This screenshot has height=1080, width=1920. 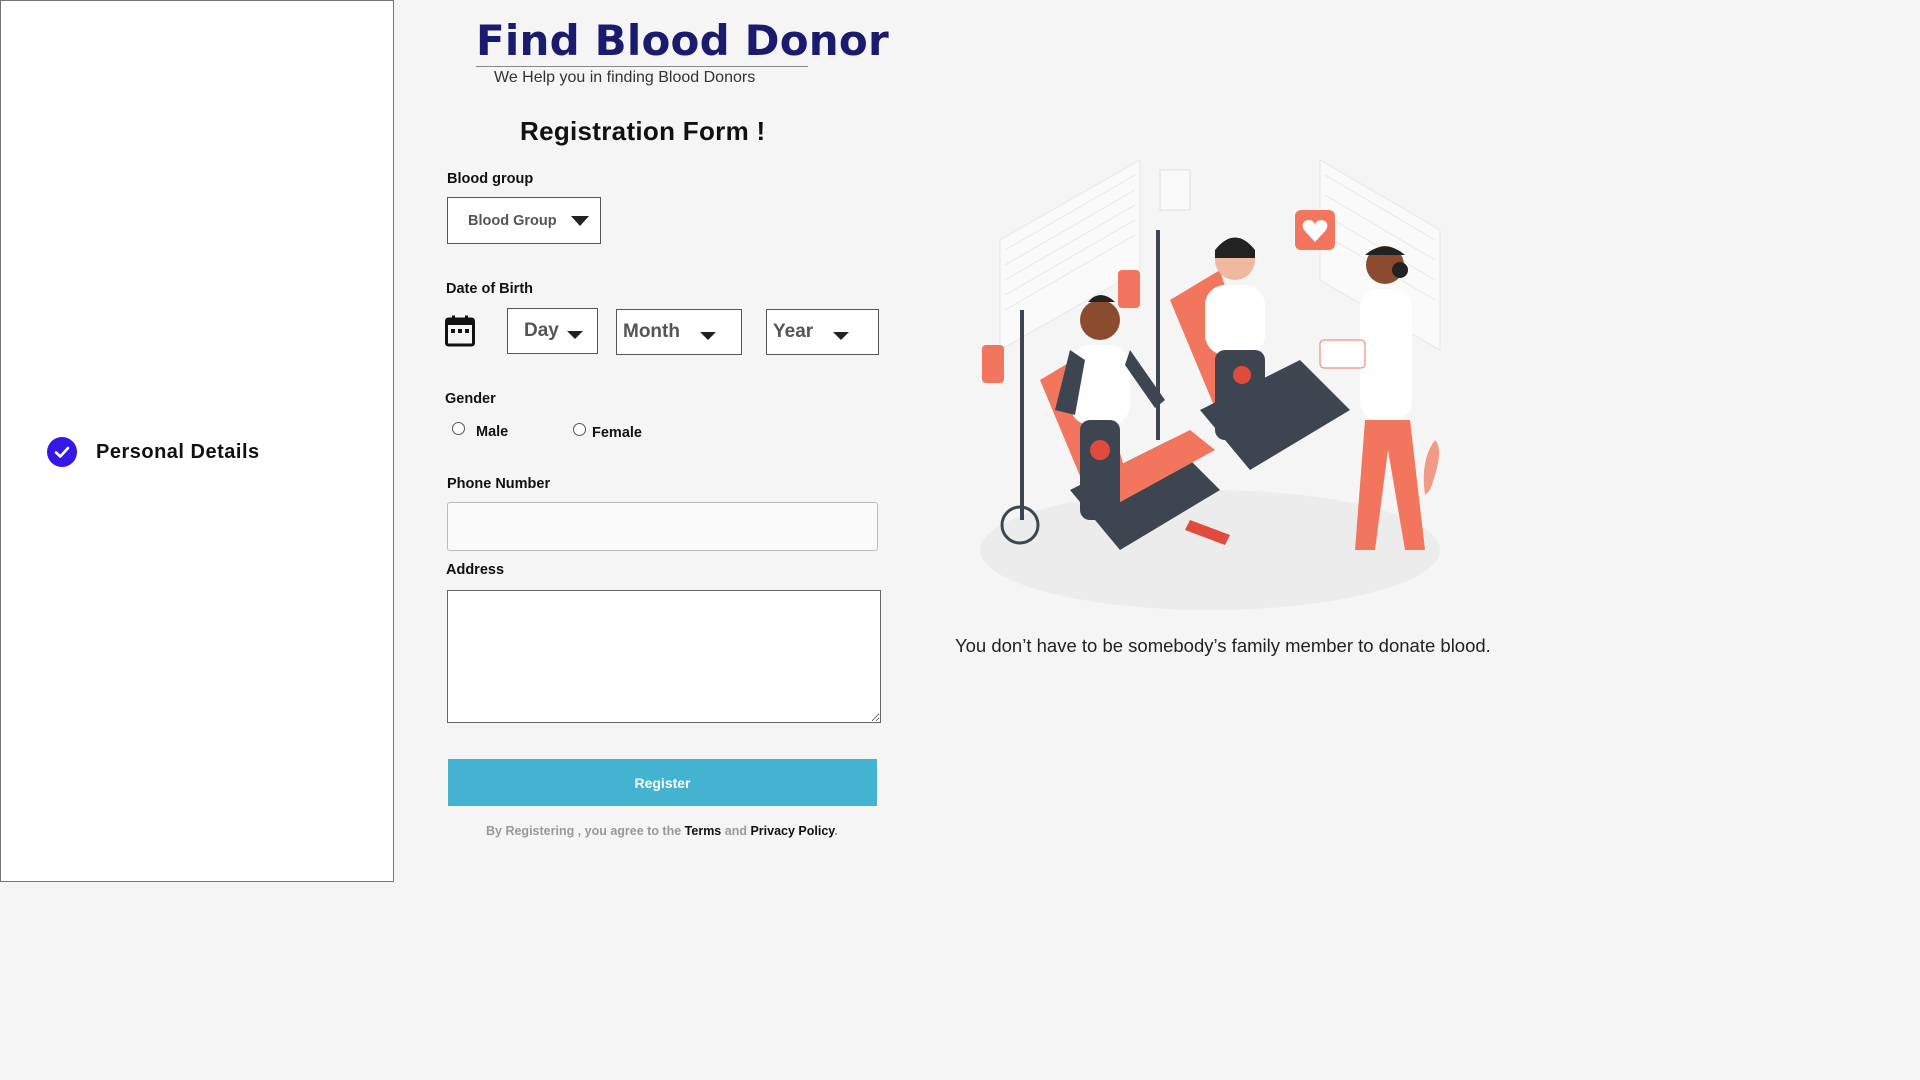 I want to click on dob-label: Date of Birth, so click(x=489, y=289).